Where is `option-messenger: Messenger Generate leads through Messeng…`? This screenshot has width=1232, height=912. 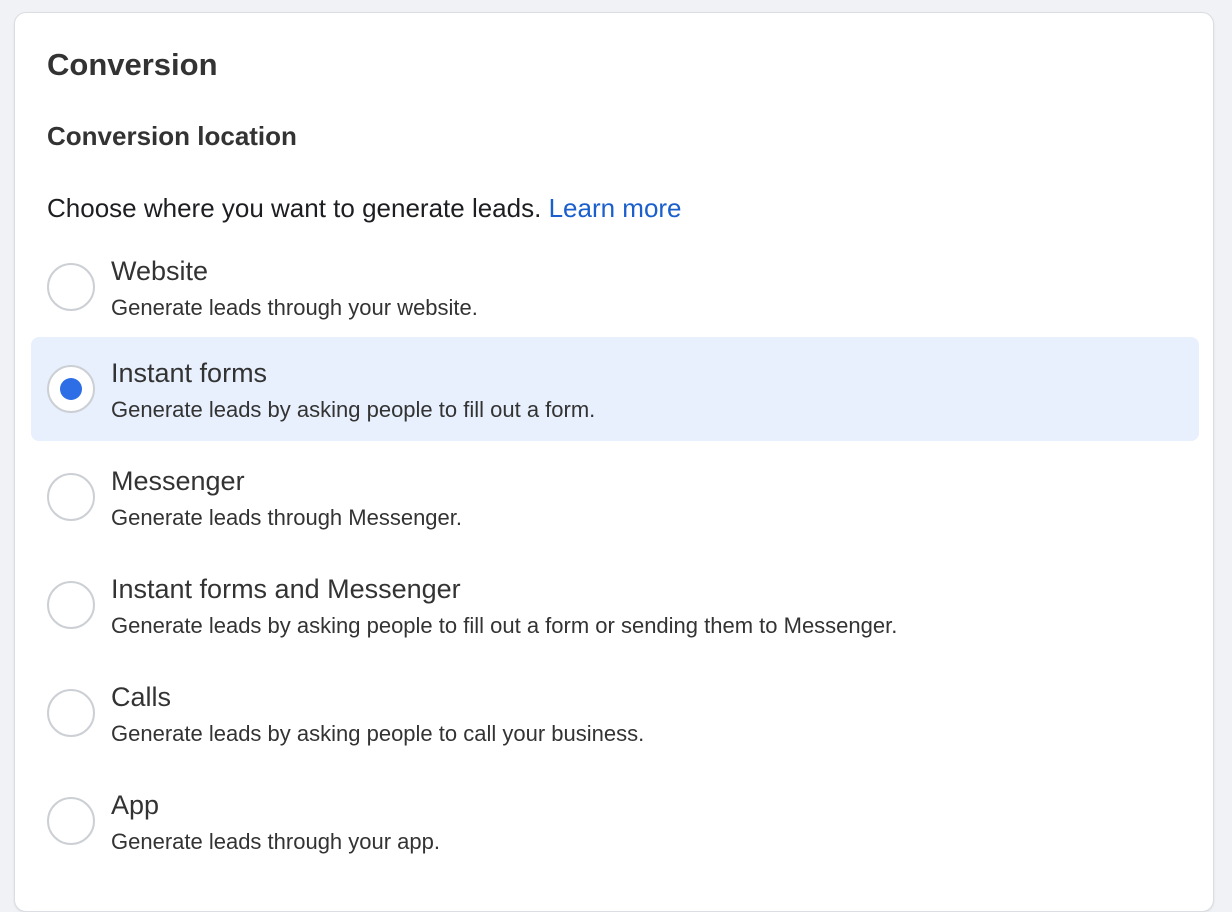 option-messenger: Messenger Generate leads through Messeng… is located at coordinates (615, 497).